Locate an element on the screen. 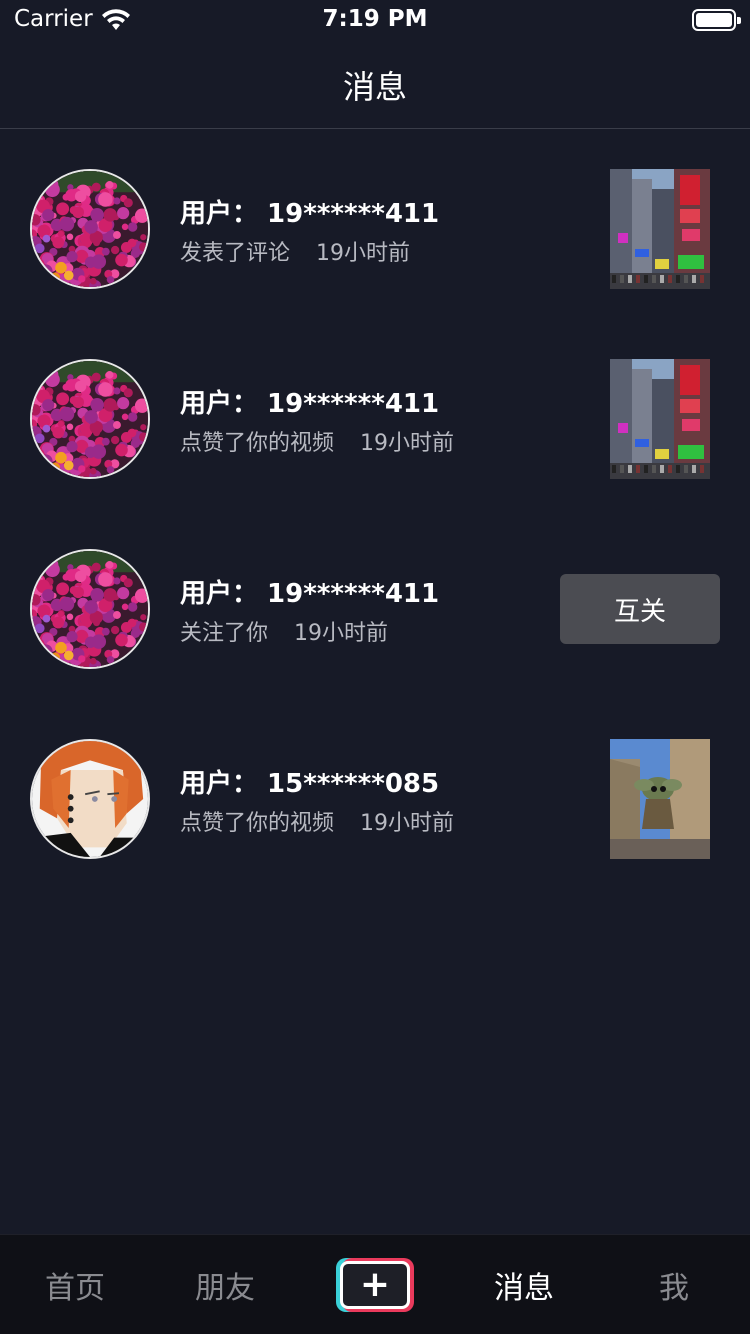 The image size is (750, 1334). action-text: 关注了你 is located at coordinates (224, 633).